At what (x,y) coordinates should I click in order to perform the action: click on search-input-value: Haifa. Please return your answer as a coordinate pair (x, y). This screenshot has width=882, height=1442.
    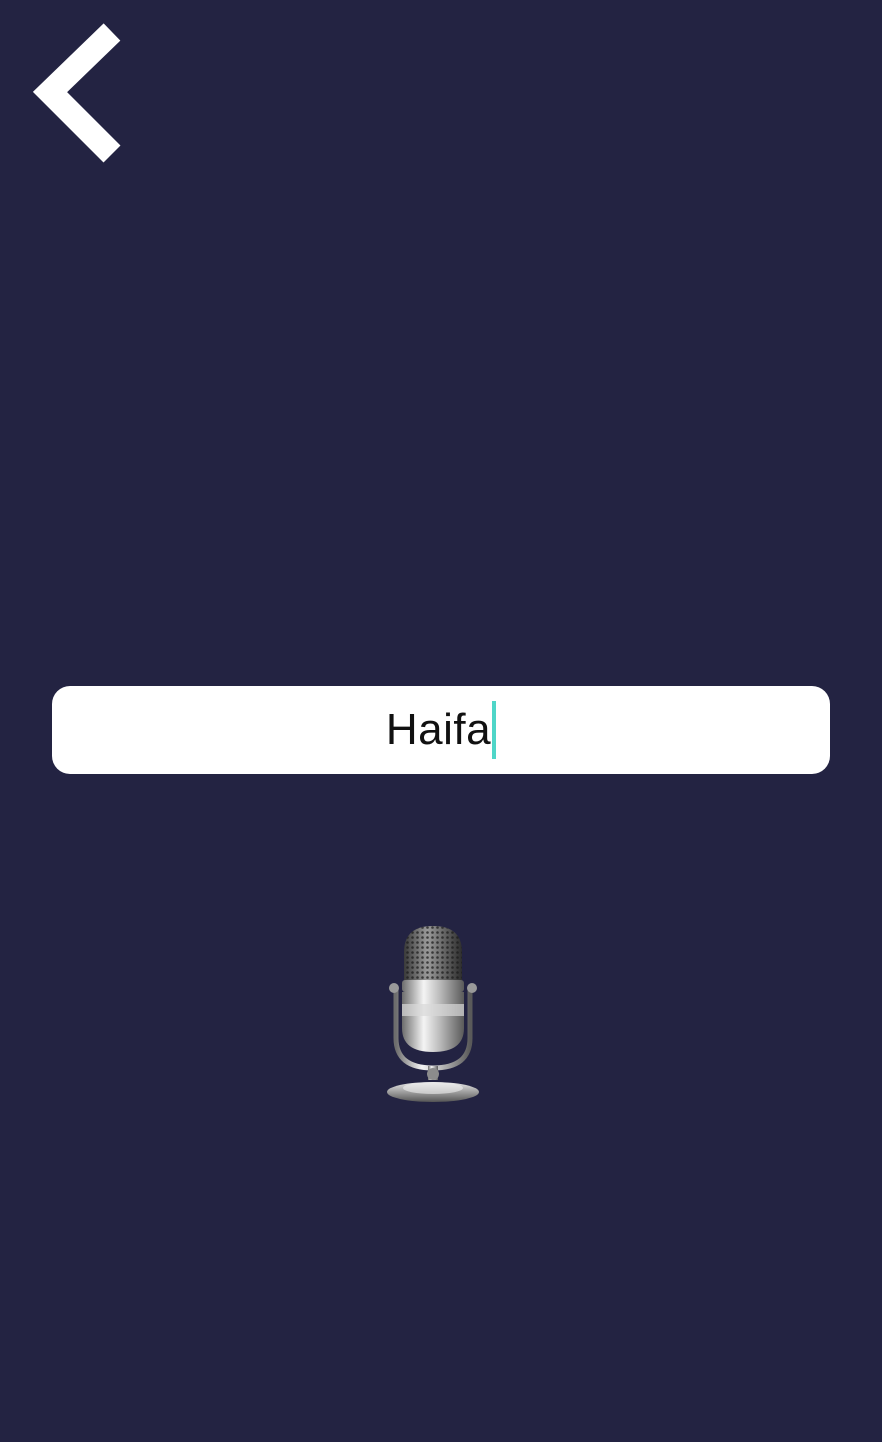
    Looking at the image, I should click on (438, 729).